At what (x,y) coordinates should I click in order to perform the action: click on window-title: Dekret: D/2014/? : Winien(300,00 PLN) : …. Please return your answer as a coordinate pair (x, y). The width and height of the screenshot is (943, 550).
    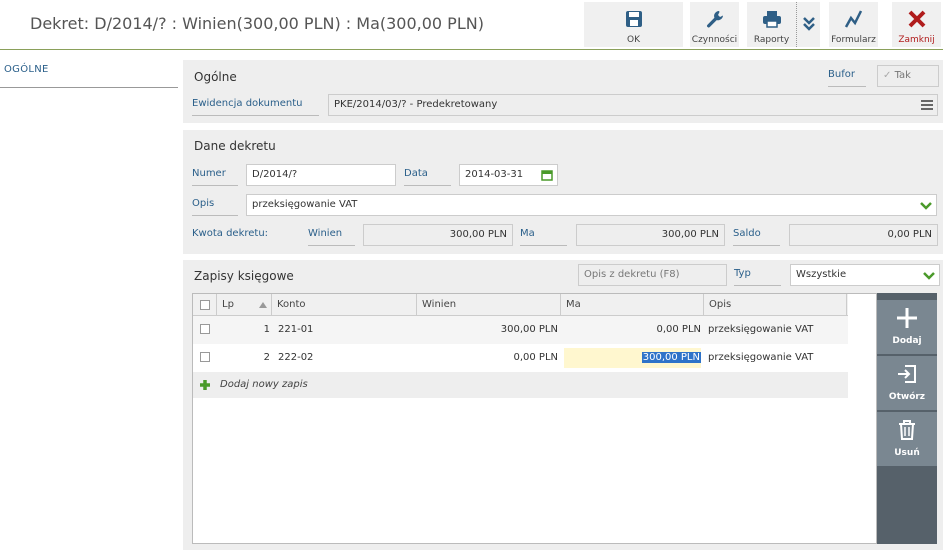
    Looking at the image, I should click on (257, 23).